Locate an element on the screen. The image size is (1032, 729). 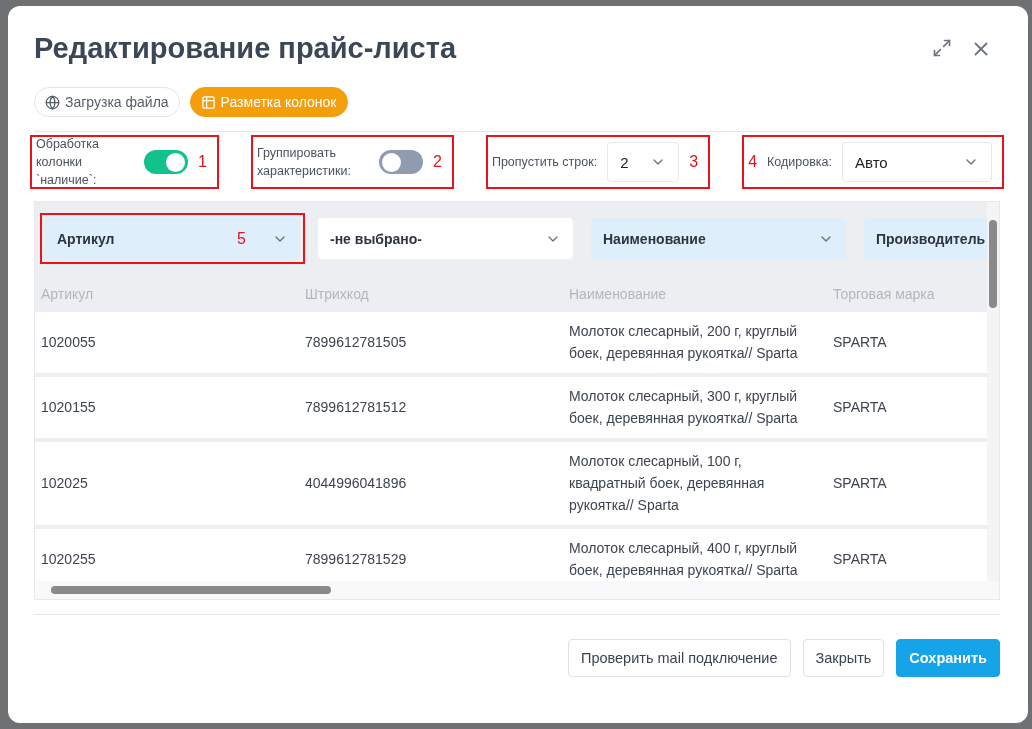
table-cell: 7899612781512 is located at coordinates (431, 407).